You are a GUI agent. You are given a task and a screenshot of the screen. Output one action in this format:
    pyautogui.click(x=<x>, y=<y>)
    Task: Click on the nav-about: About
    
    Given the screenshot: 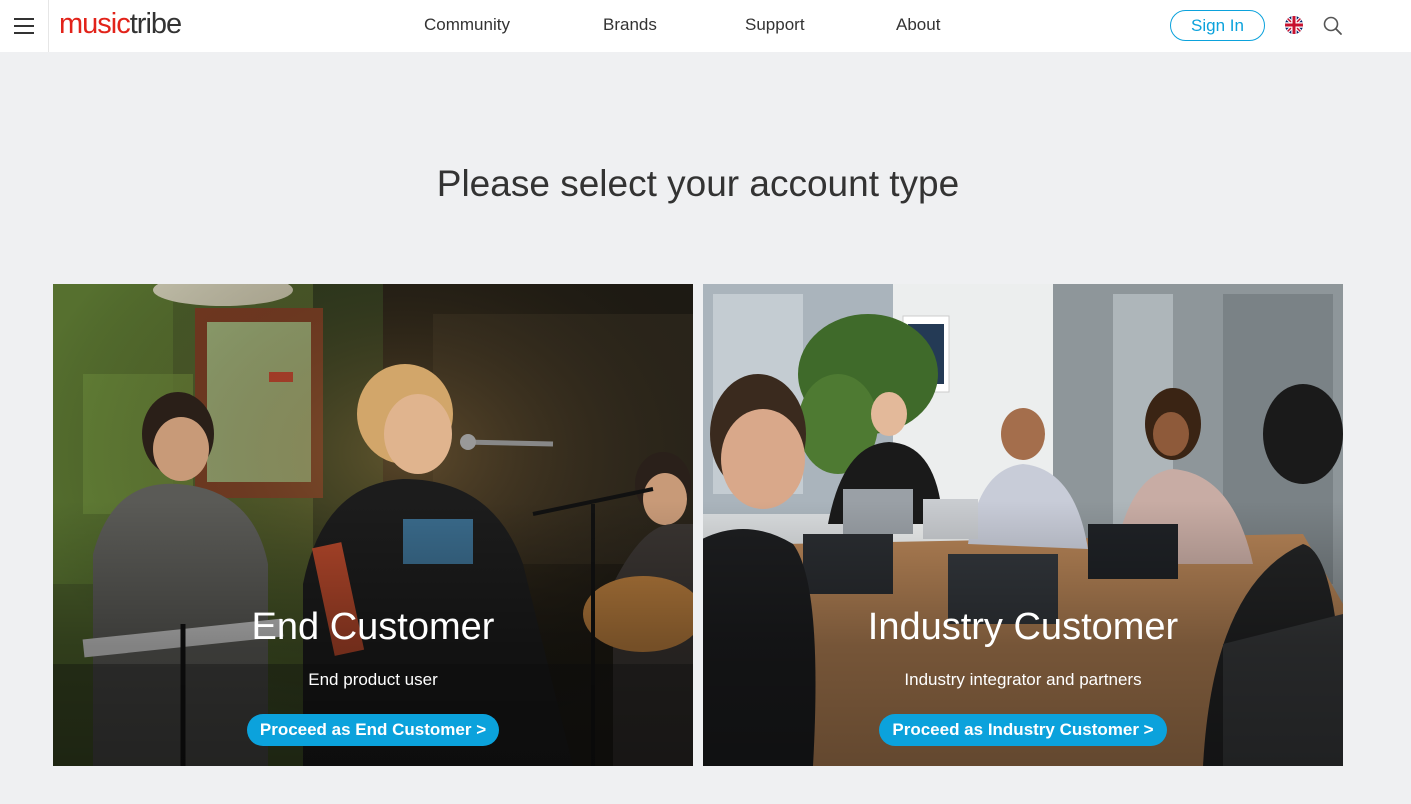 What is the action you would take?
    pyautogui.click(x=918, y=25)
    